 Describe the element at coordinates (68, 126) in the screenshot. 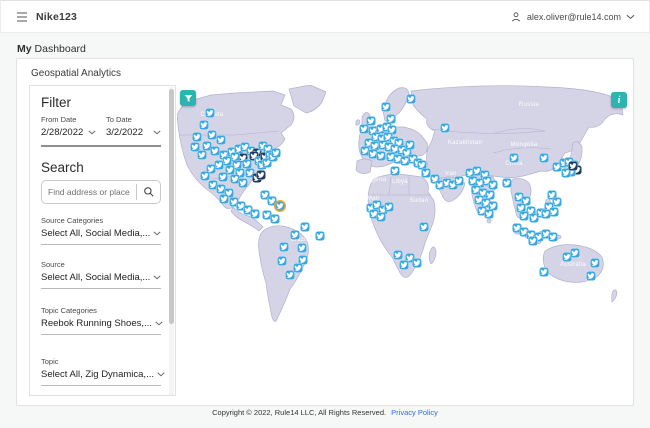

I see `from-date-select: From Date 2/28/2022` at that location.